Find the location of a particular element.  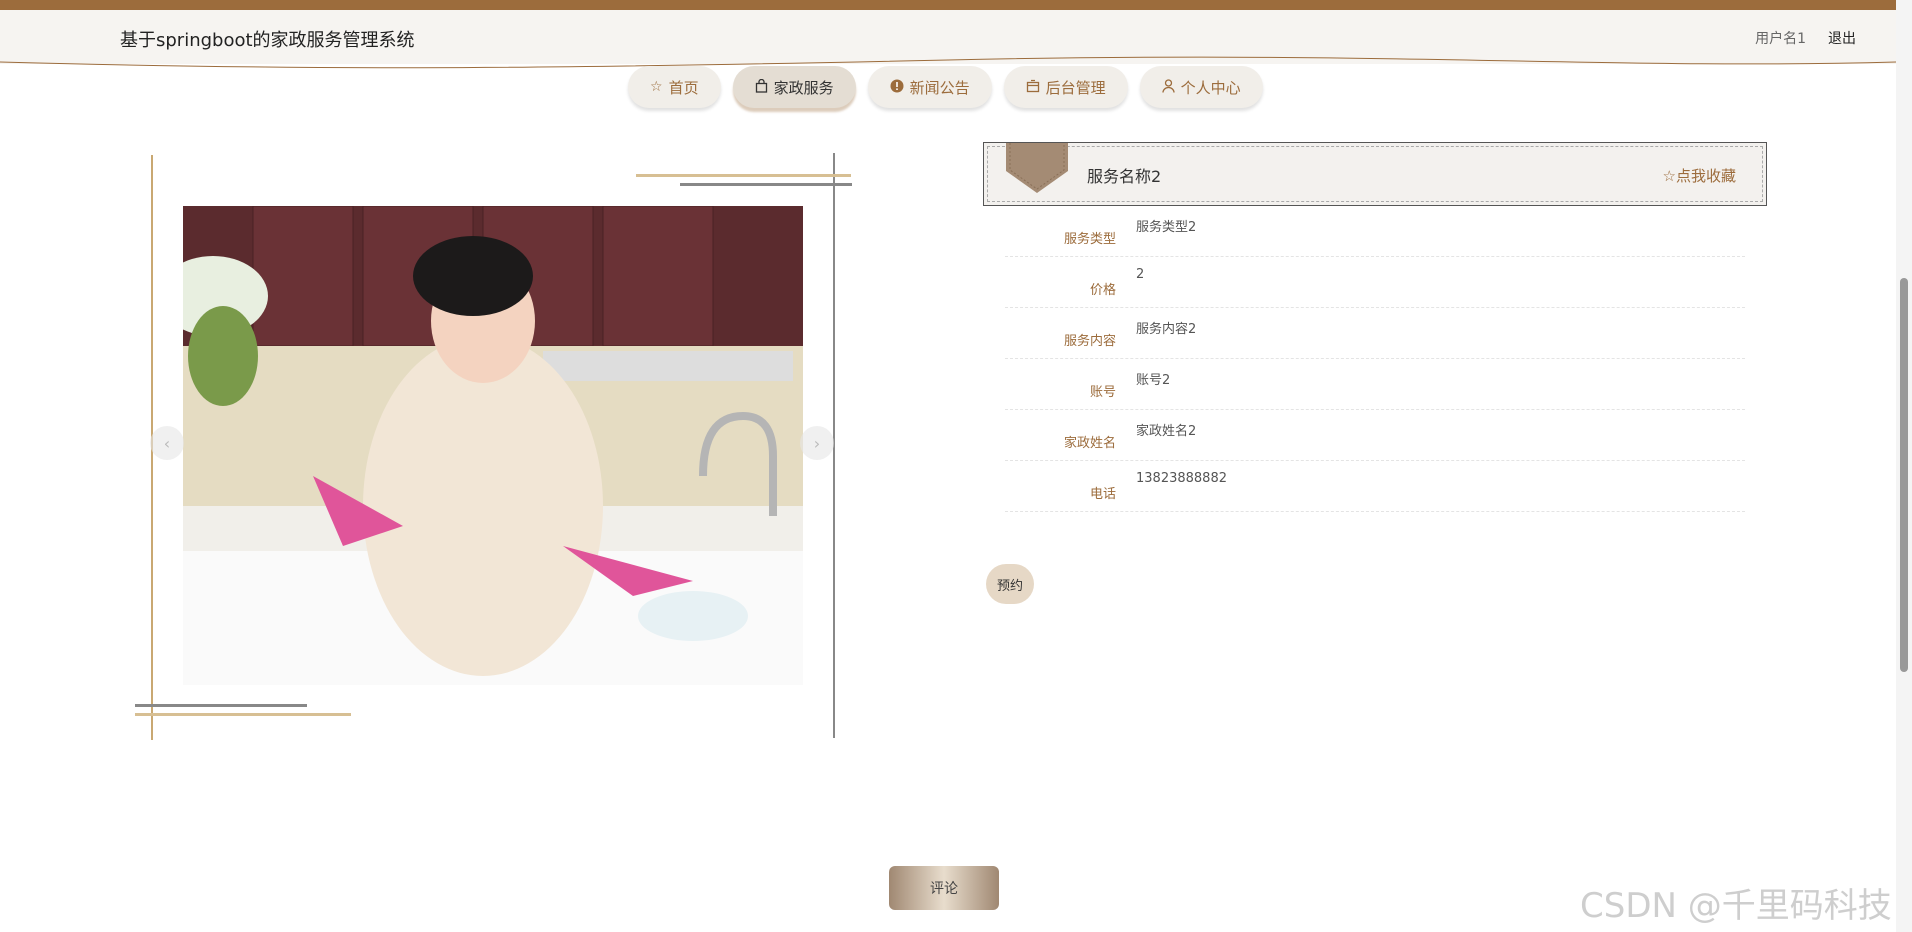

user-icon is located at coordinates (1168, 87).